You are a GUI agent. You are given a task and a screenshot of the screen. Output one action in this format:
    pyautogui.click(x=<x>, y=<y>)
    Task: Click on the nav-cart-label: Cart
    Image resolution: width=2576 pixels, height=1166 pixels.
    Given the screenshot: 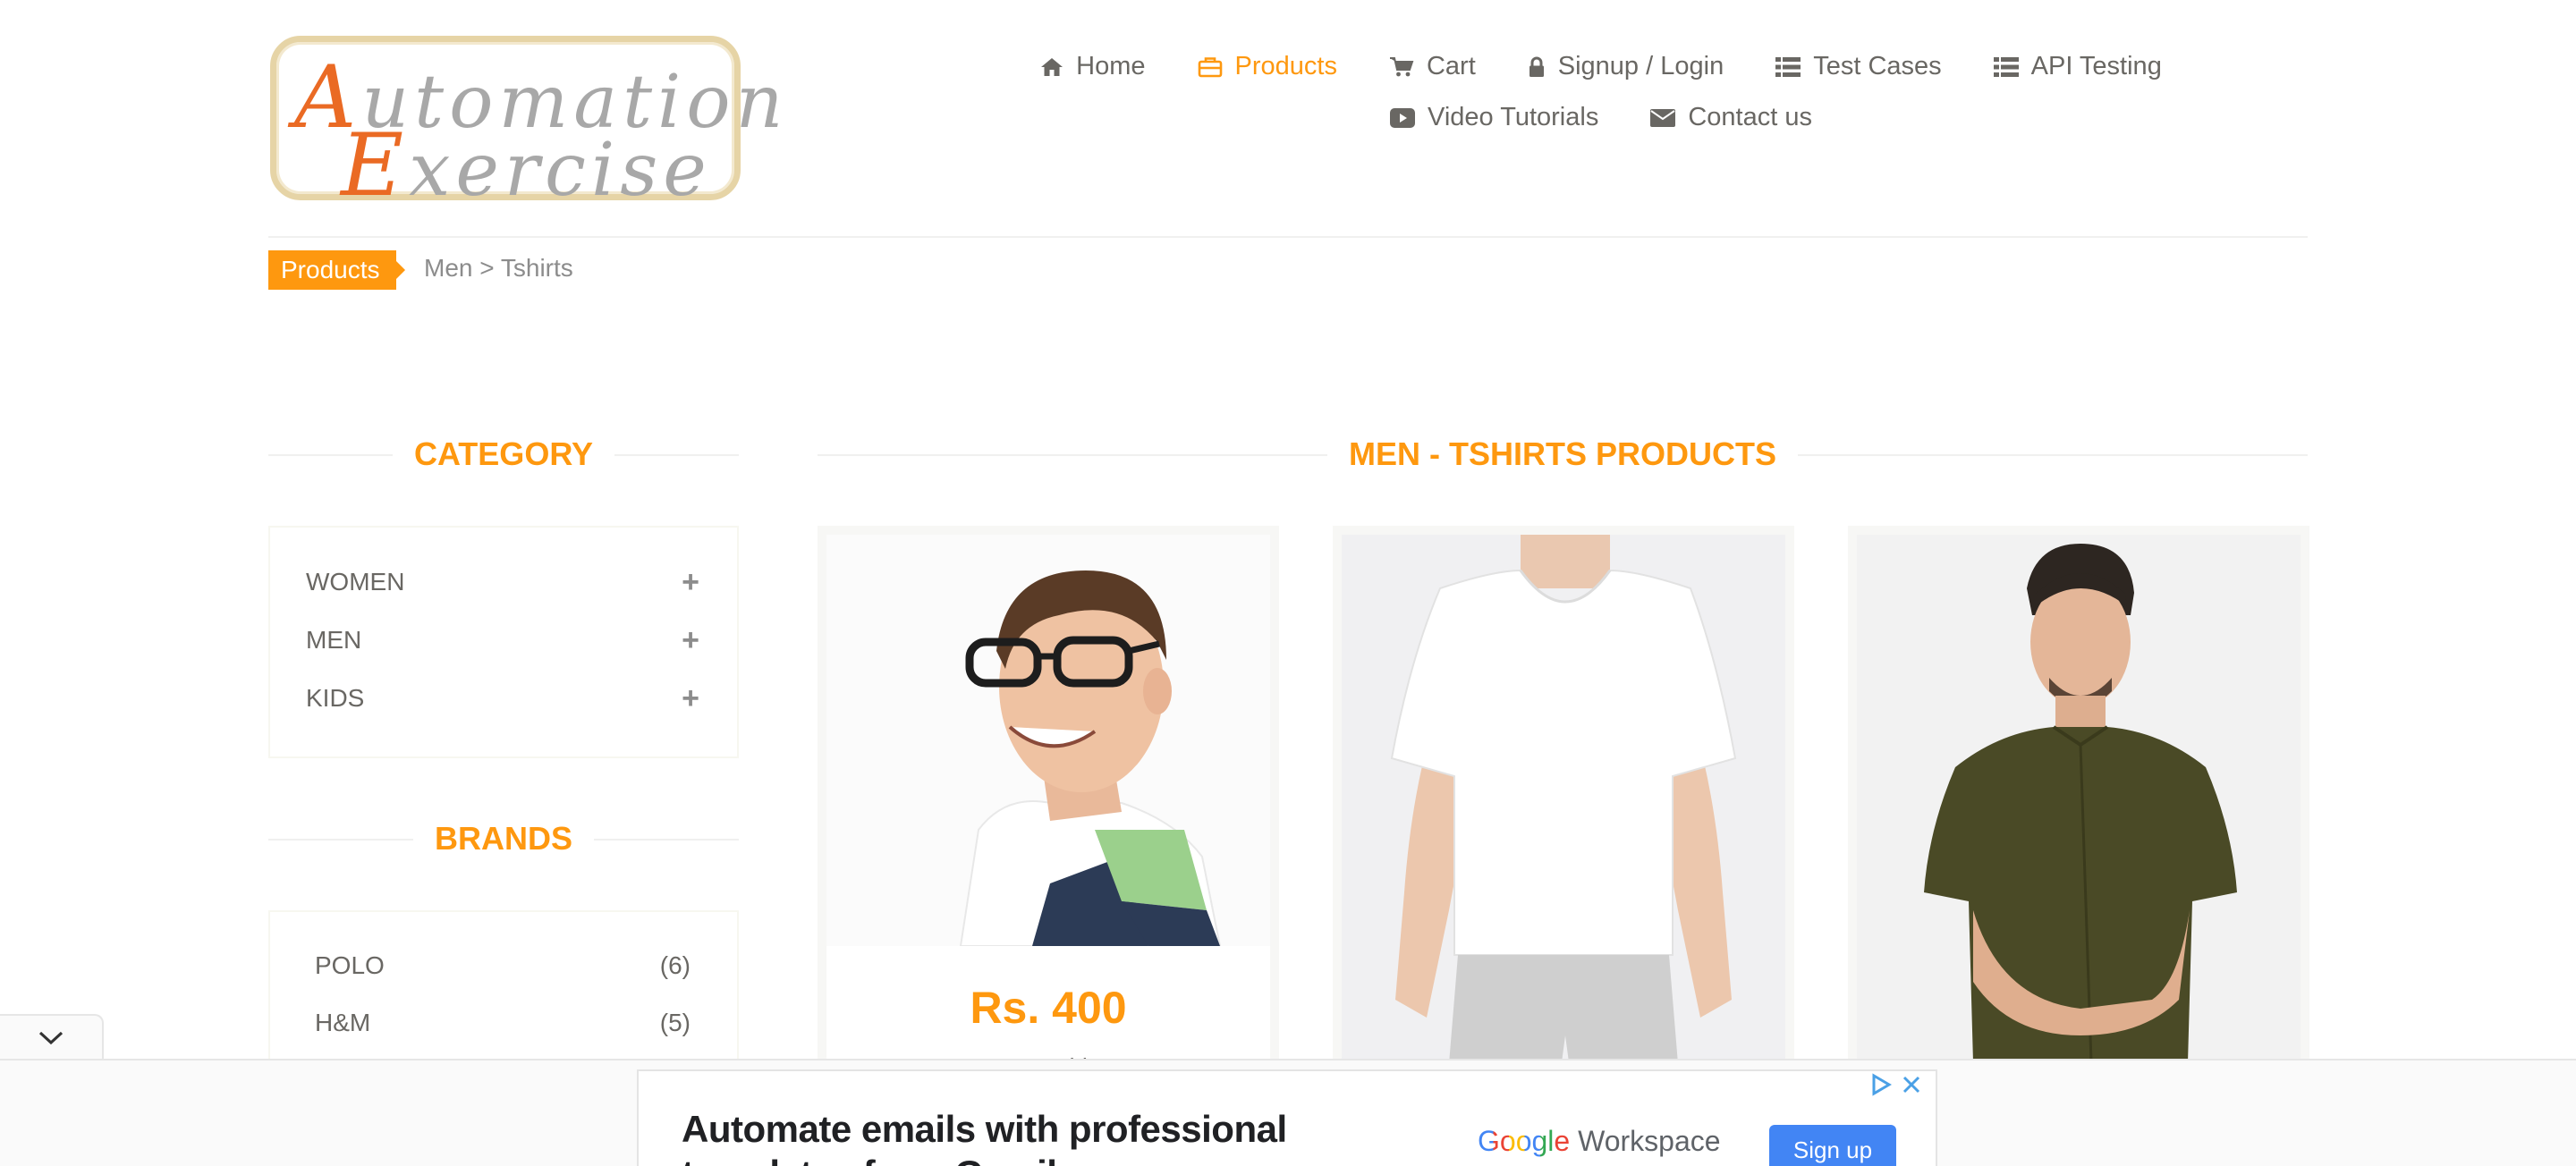 What is the action you would take?
    pyautogui.click(x=1451, y=66)
    